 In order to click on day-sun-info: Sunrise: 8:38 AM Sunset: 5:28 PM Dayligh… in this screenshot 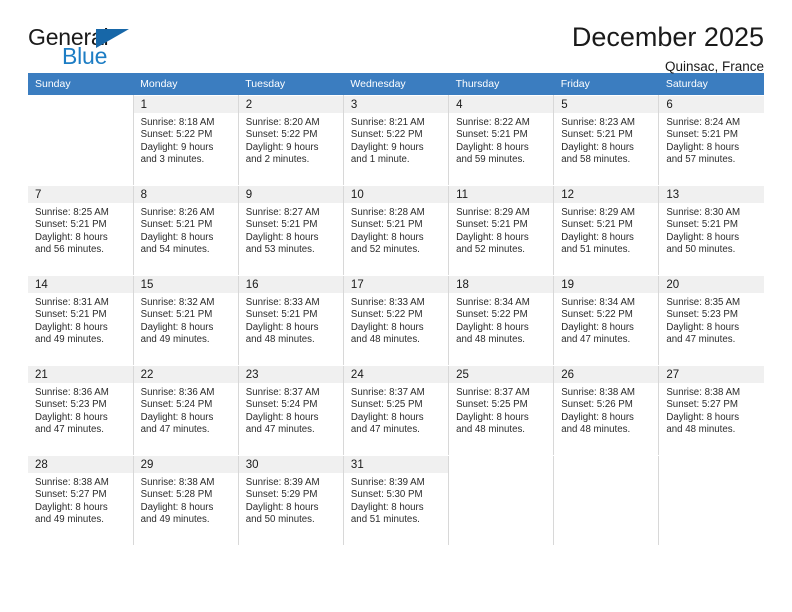, I will do `click(177, 501)`.